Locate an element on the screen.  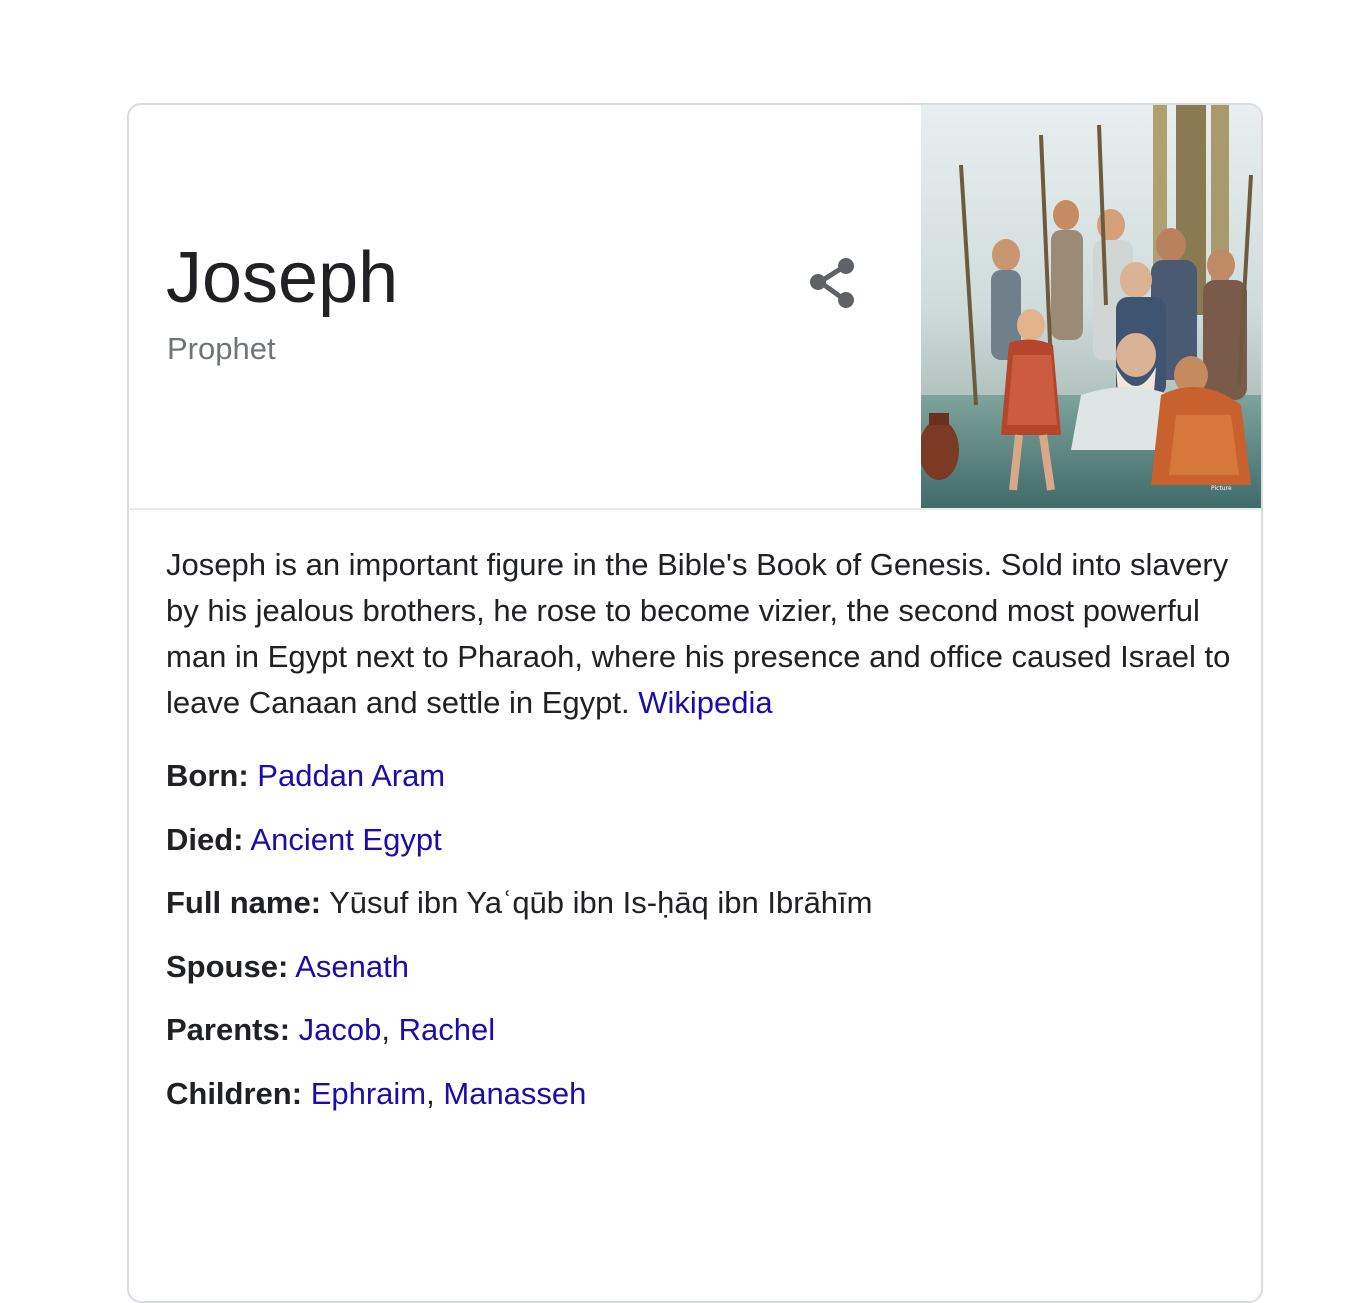
svg-text: Picture is located at coordinates (1221, 488).